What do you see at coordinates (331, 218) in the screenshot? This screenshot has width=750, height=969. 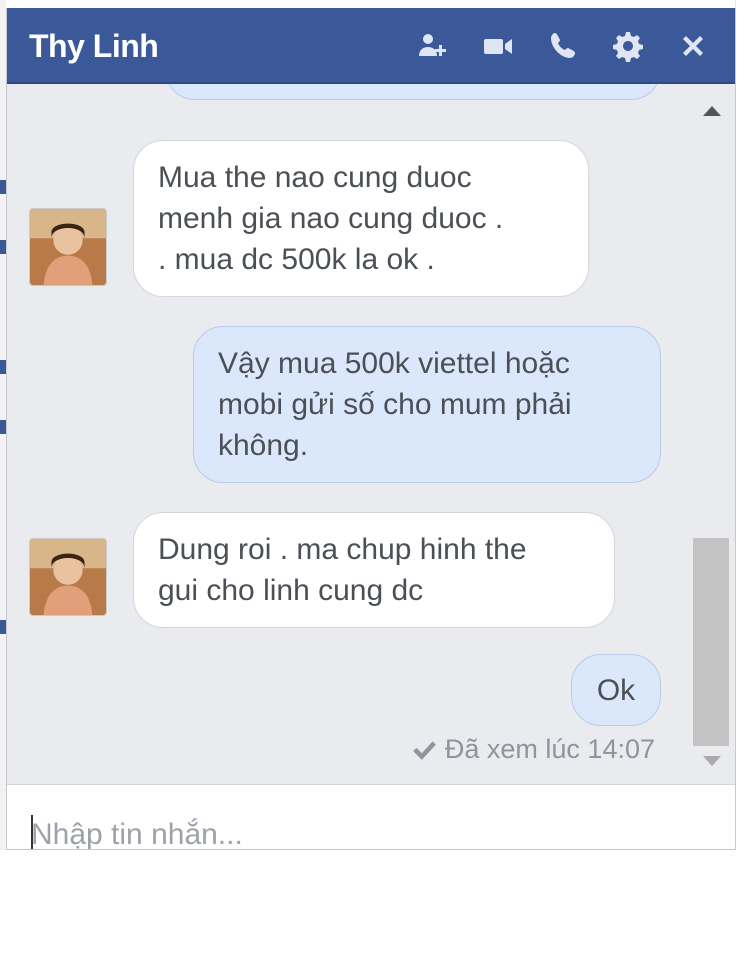 I see `message-line: menh gia nao cung duoc .` at bounding box center [331, 218].